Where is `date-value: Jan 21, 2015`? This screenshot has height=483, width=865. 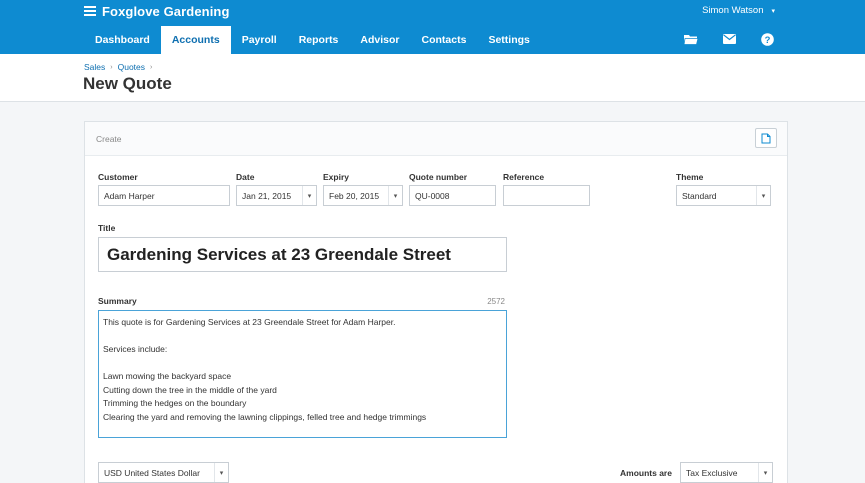 date-value: Jan 21, 2015 is located at coordinates (267, 195).